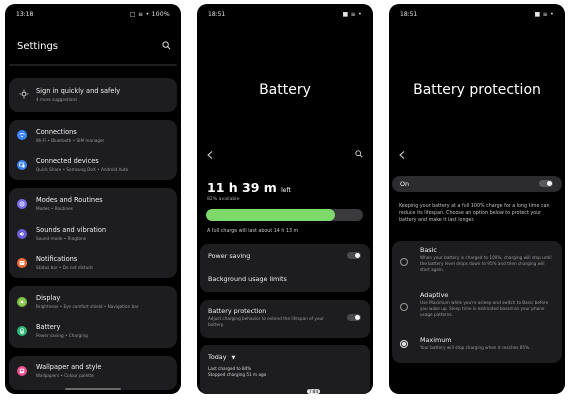 The height and width of the screenshot is (406, 570). What do you see at coordinates (54, 208) in the screenshot?
I see `item-sub: Modes • Routines` at bounding box center [54, 208].